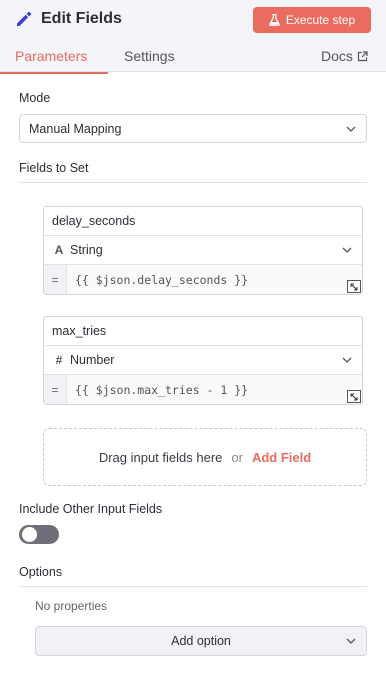 Image resolution: width=386 pixels, height=673 pixels. I want to click on fields-to-set-label: Fields to Set, so click(193, 172).